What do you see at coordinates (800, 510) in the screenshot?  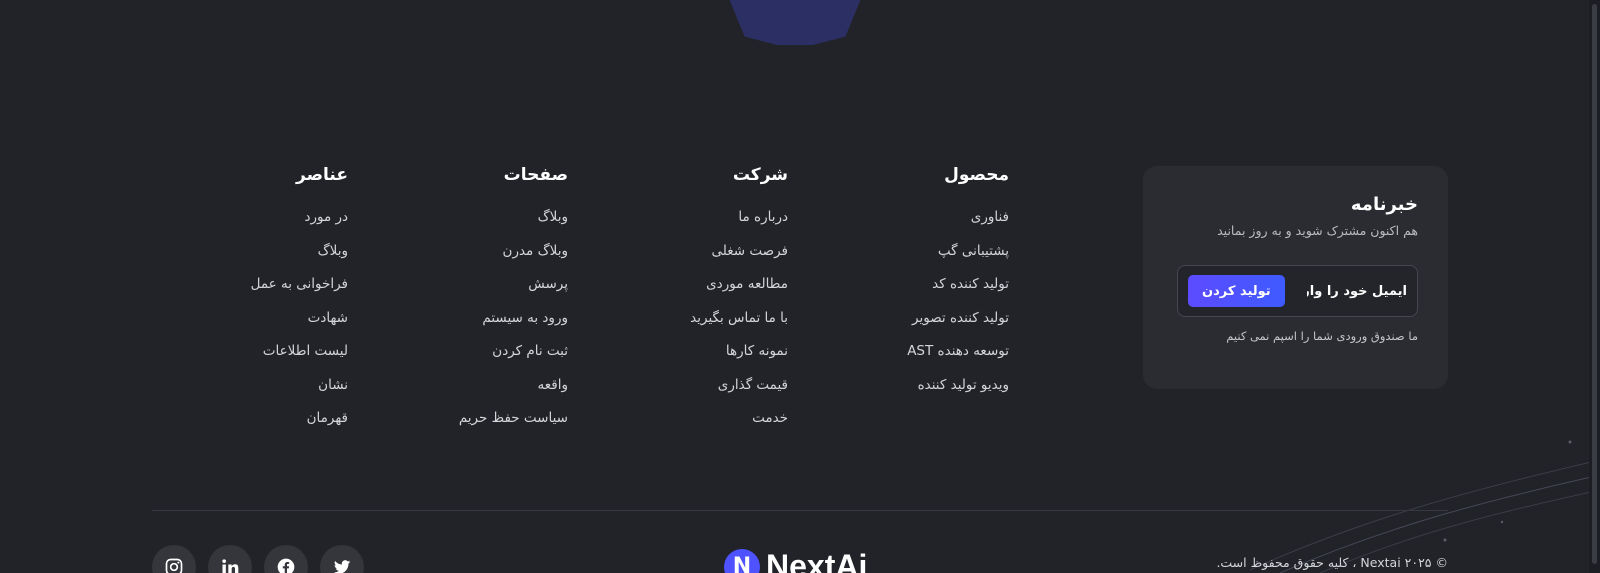 I see `footer-divider` at bounding box center [800, 510].